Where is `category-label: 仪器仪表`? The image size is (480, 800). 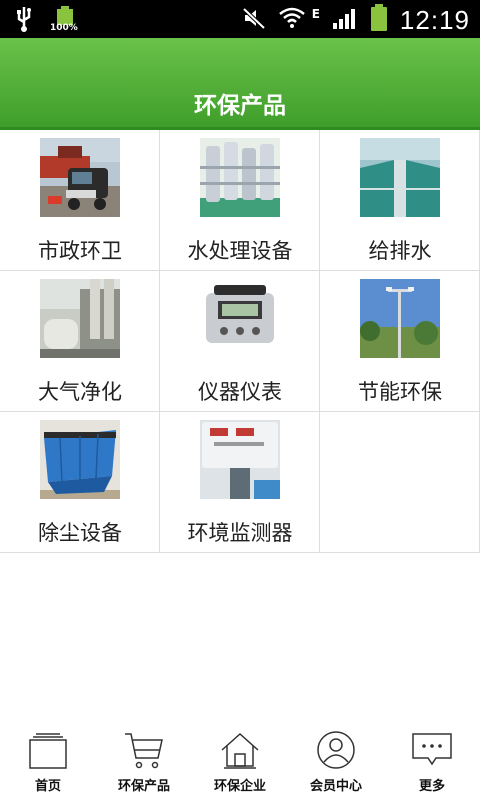 category-label: 仪器仪表 is located at coordinates (240, 392).